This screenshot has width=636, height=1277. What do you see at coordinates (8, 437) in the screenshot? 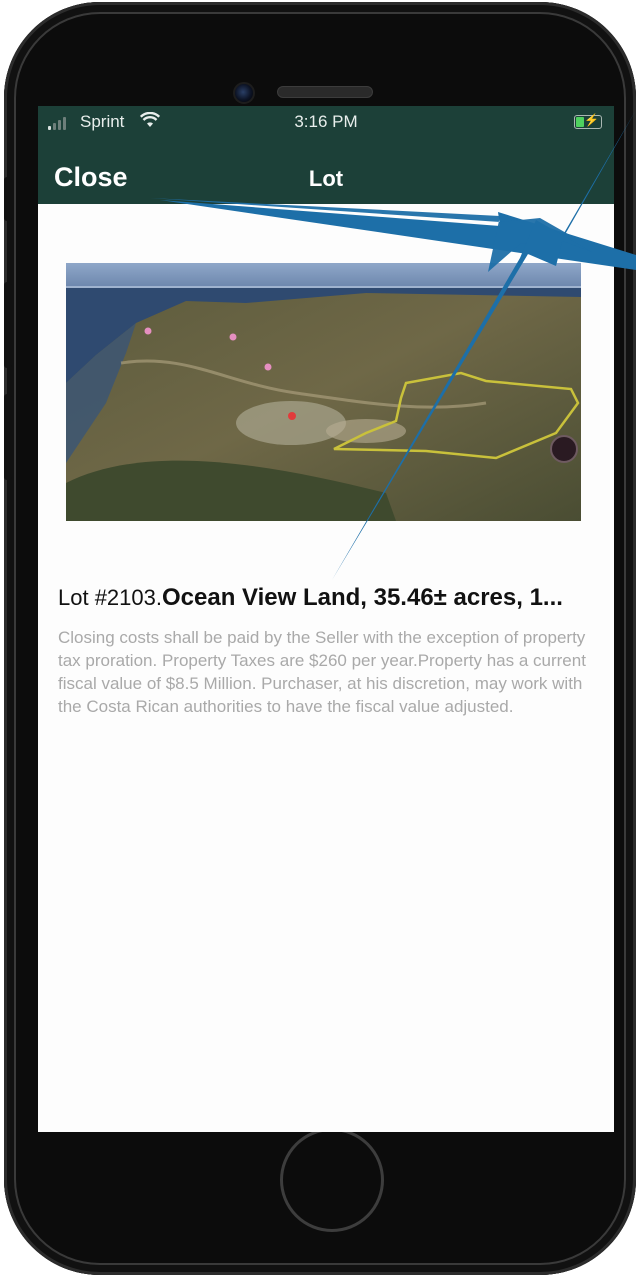
I see `volume-down-button` at bounding box center [8, 437].